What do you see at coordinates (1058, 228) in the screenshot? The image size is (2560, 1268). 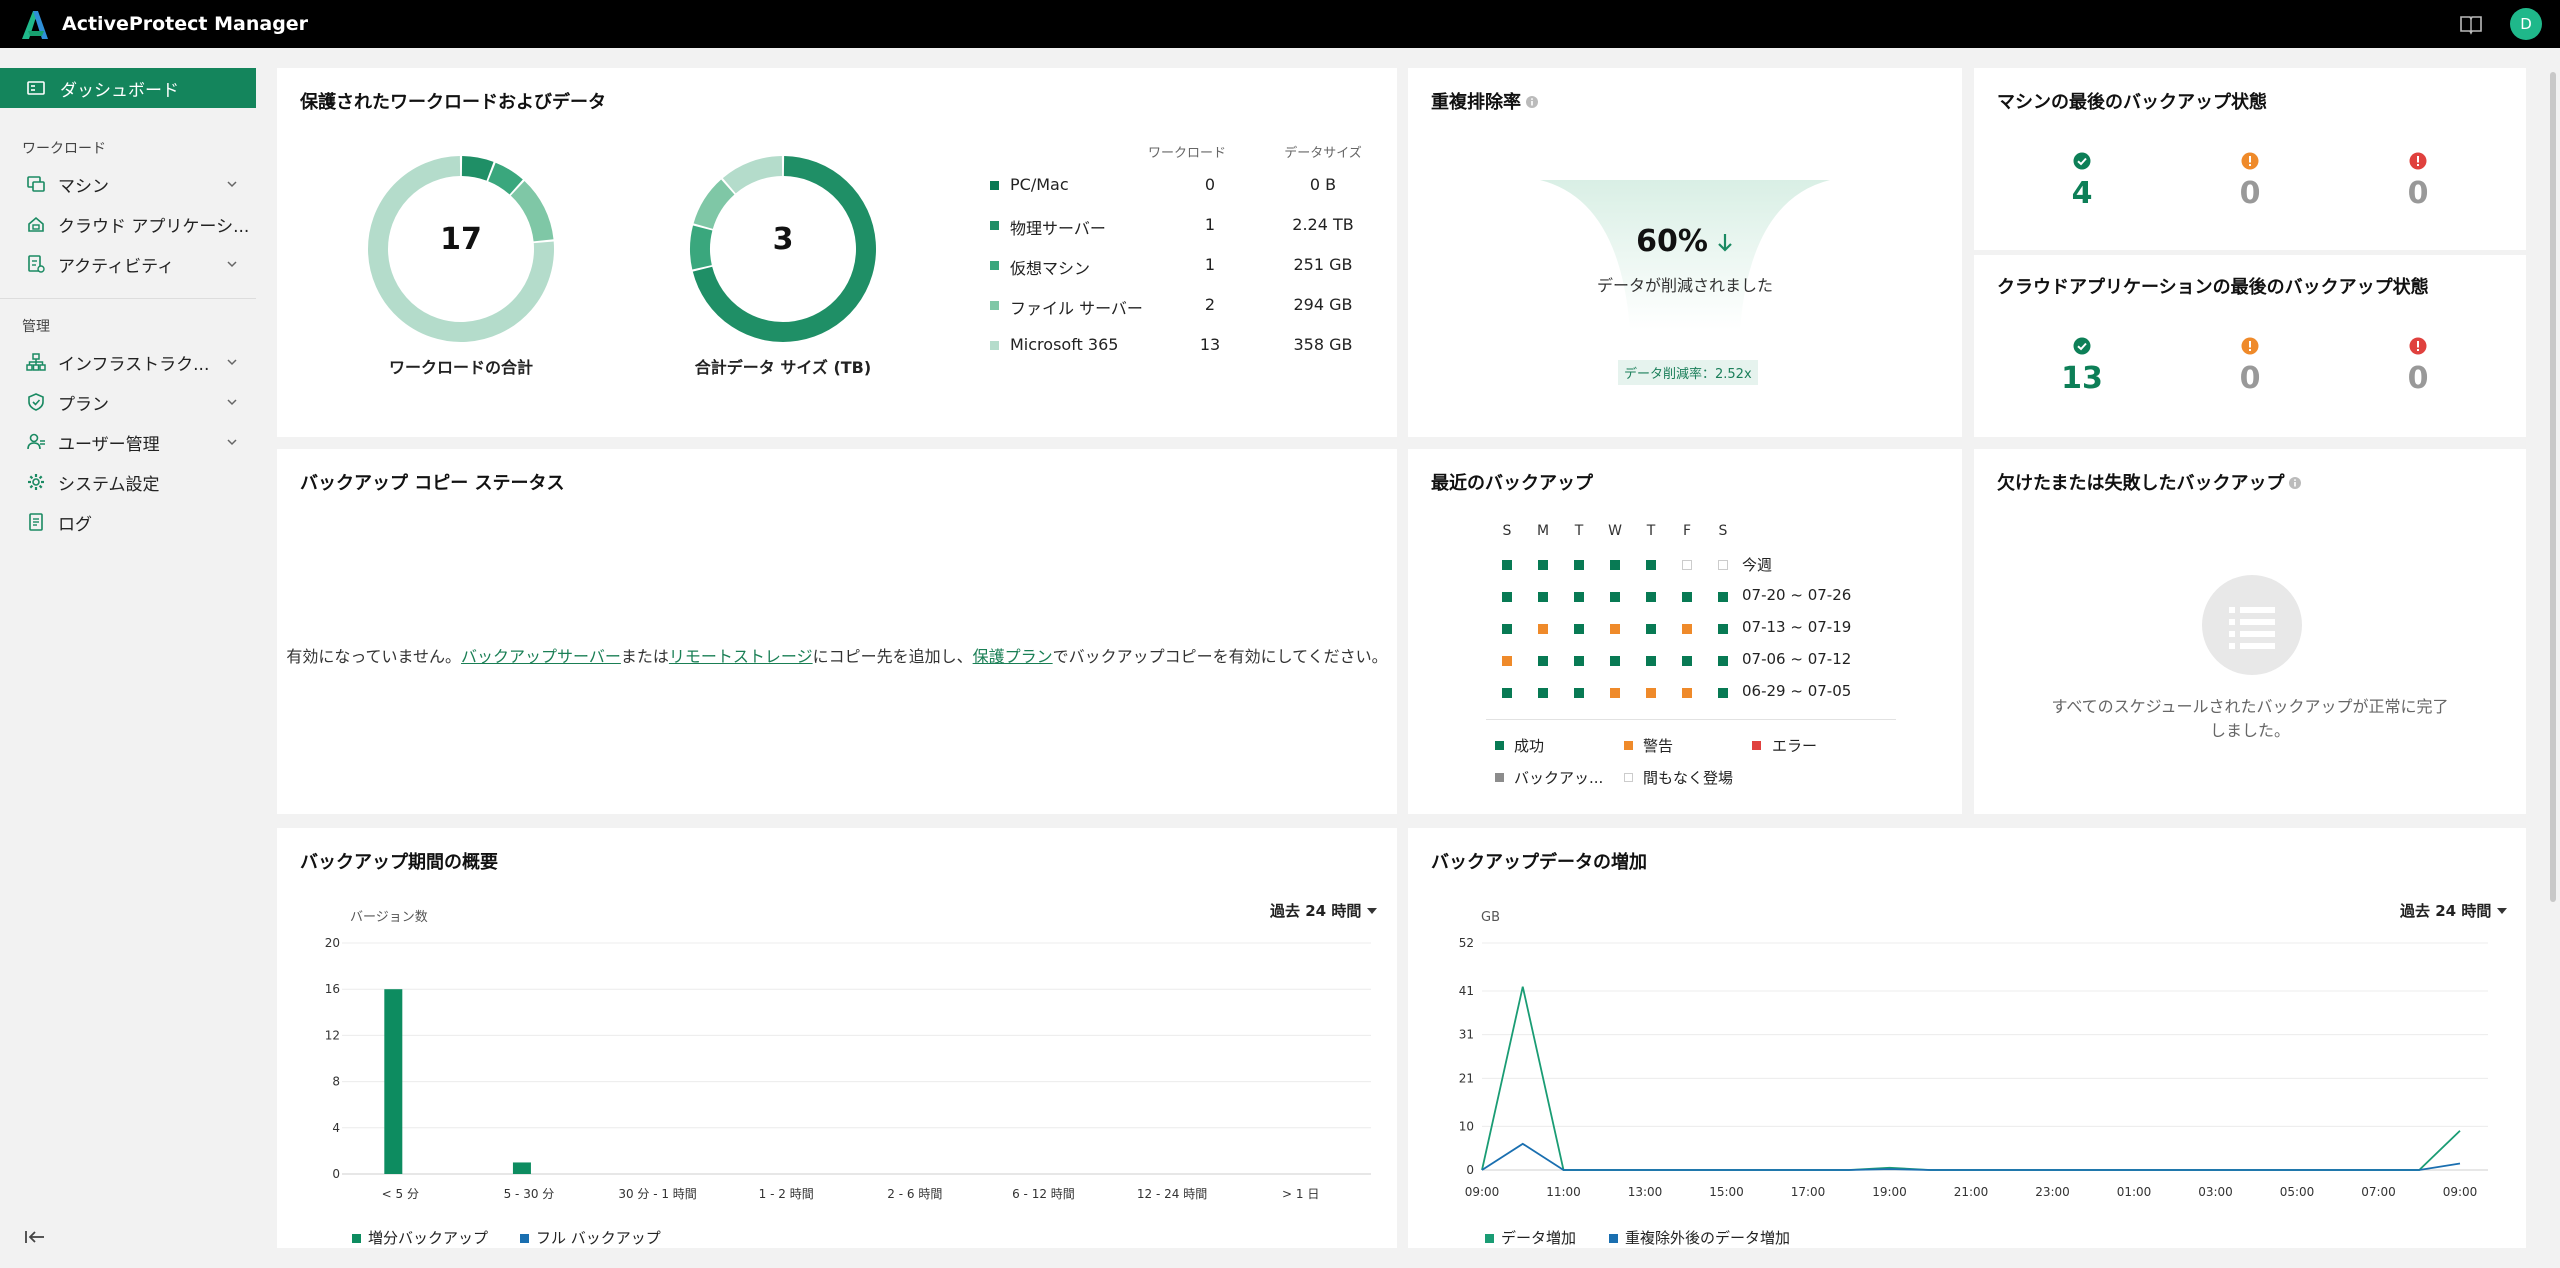 I see `workload-name: 物理サーバー` at bounding box center [1058, 228].